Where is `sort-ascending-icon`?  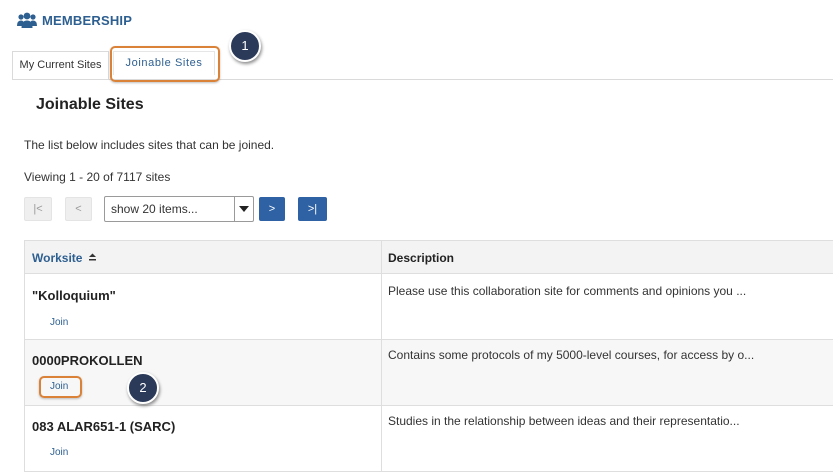
sort-ascending-icon is located at coordinates (92, 256).